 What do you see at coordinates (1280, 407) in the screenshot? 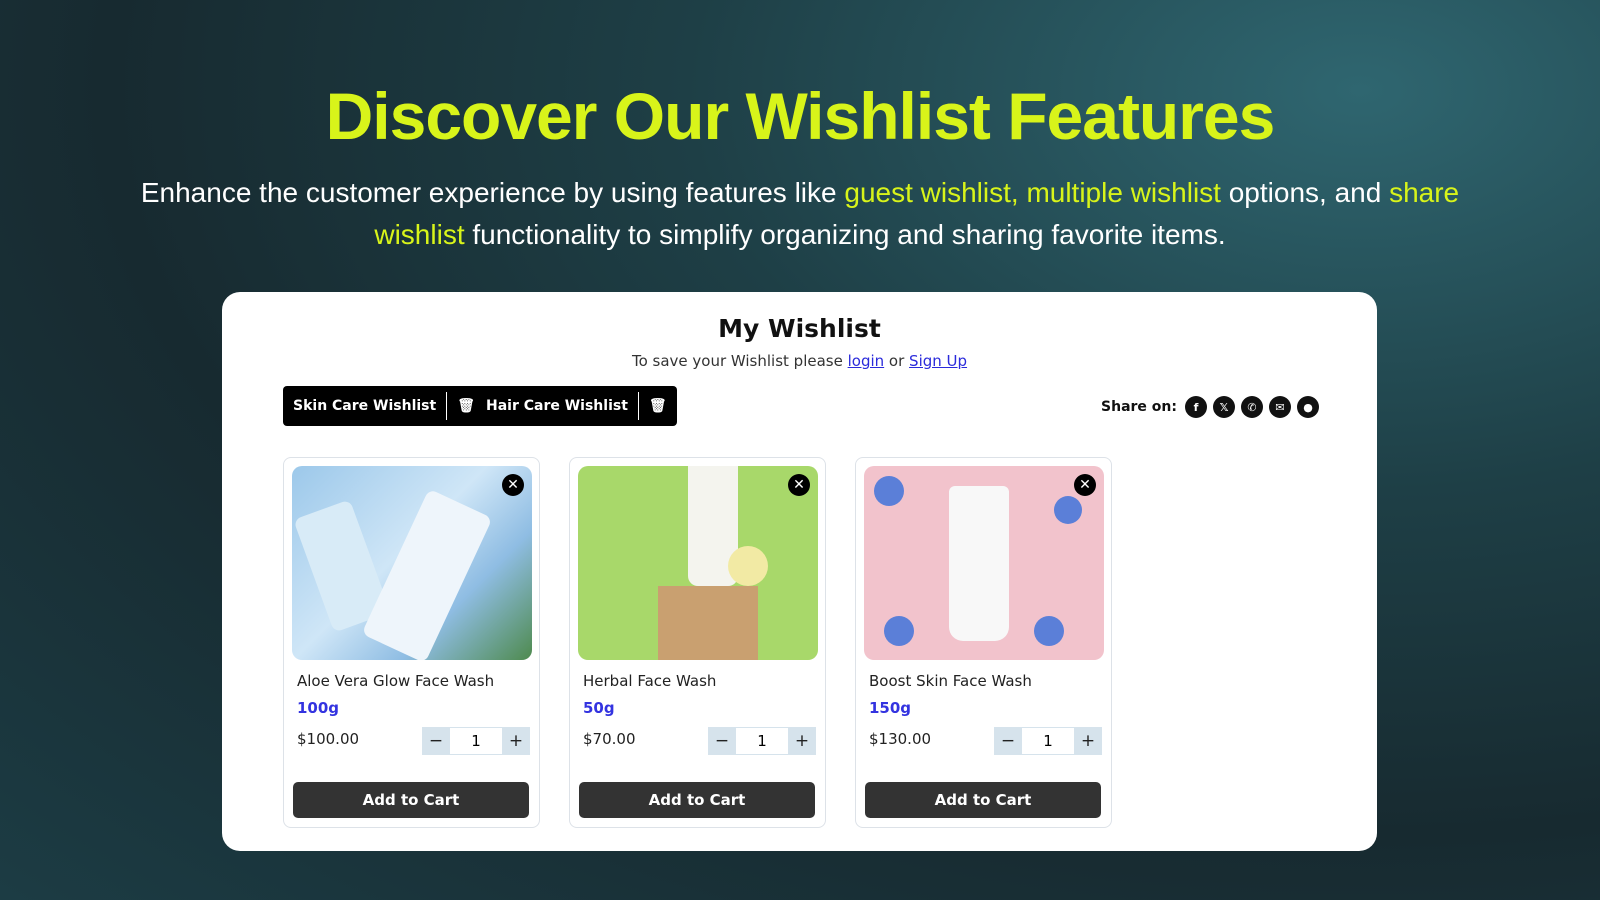
I see `email-icon: ✉` at bounding box center [1280, 407].